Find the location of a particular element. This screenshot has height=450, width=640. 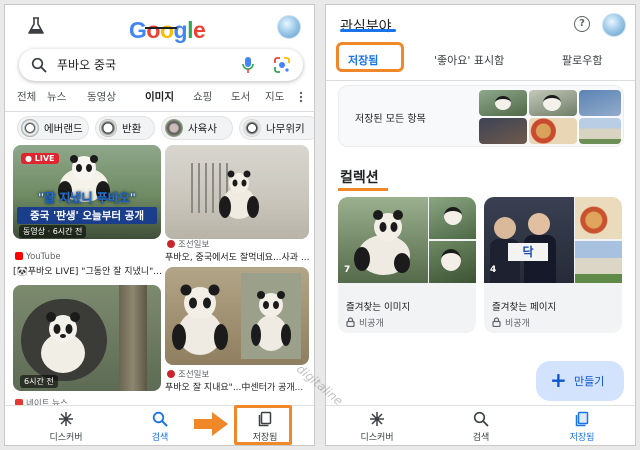

tab-images: 이미지 is located at coordinates (159, 96).